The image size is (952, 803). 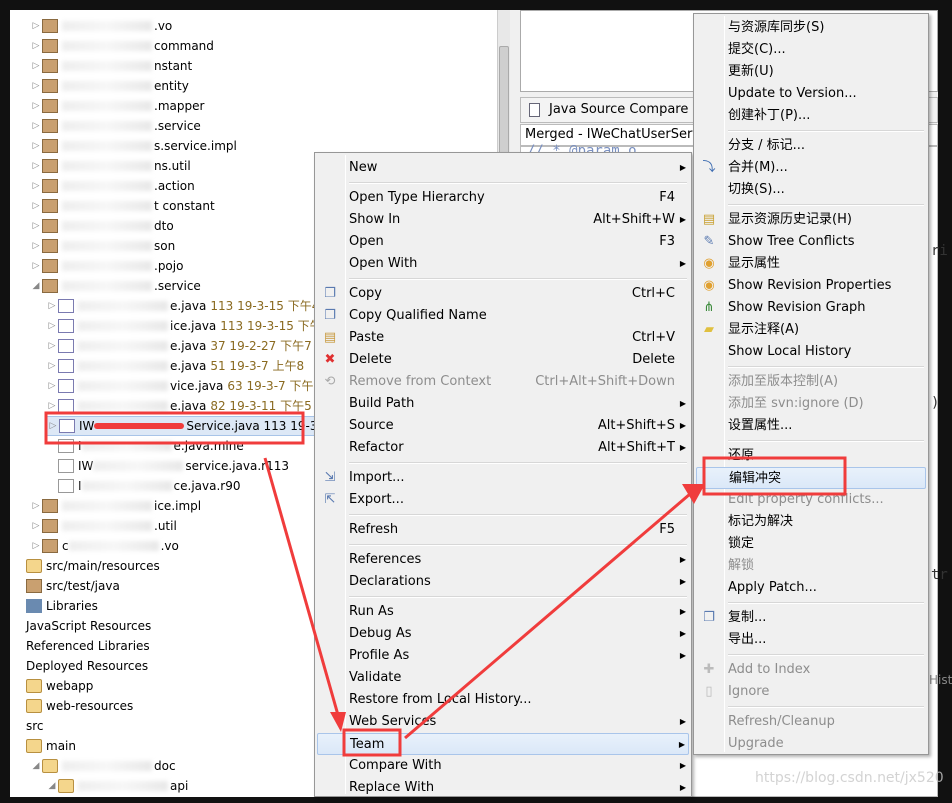 I want to click on history-tab-fragment: Hist, so click(x=940, y=680).